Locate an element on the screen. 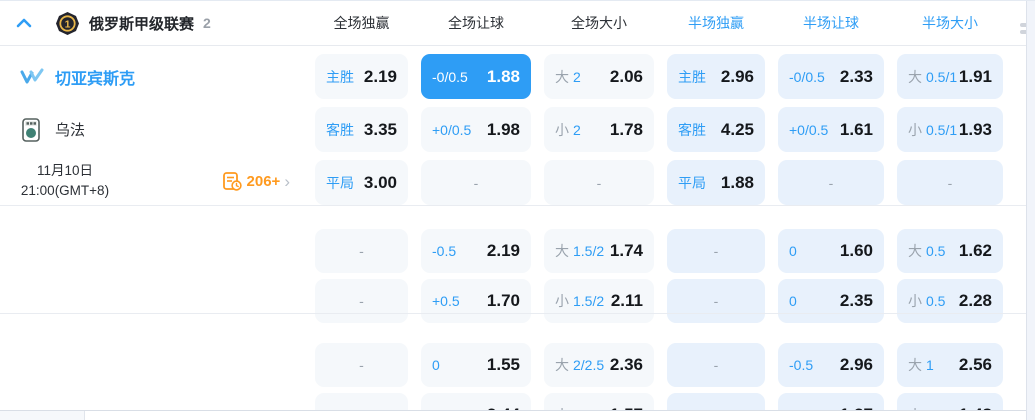 The width and height of the screenshot is (1035, 420). odds-cell: 小 2 1.78 is located at coordinates (599, 129).